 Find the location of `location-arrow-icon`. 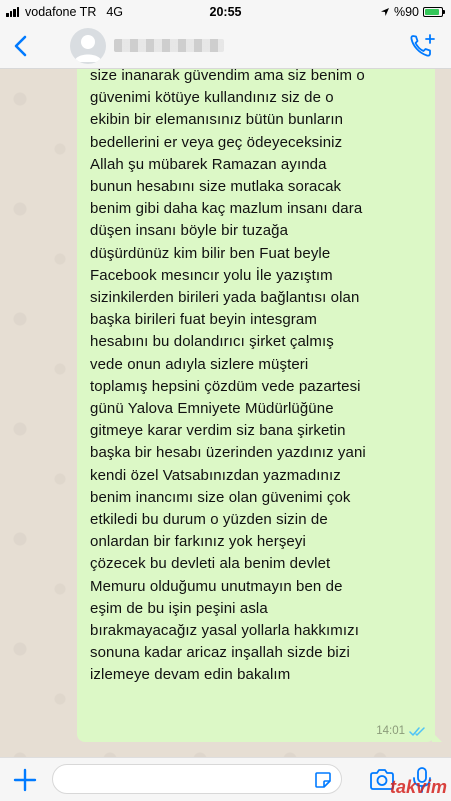

location-arrow-icon is located at coordinates (384, 12).